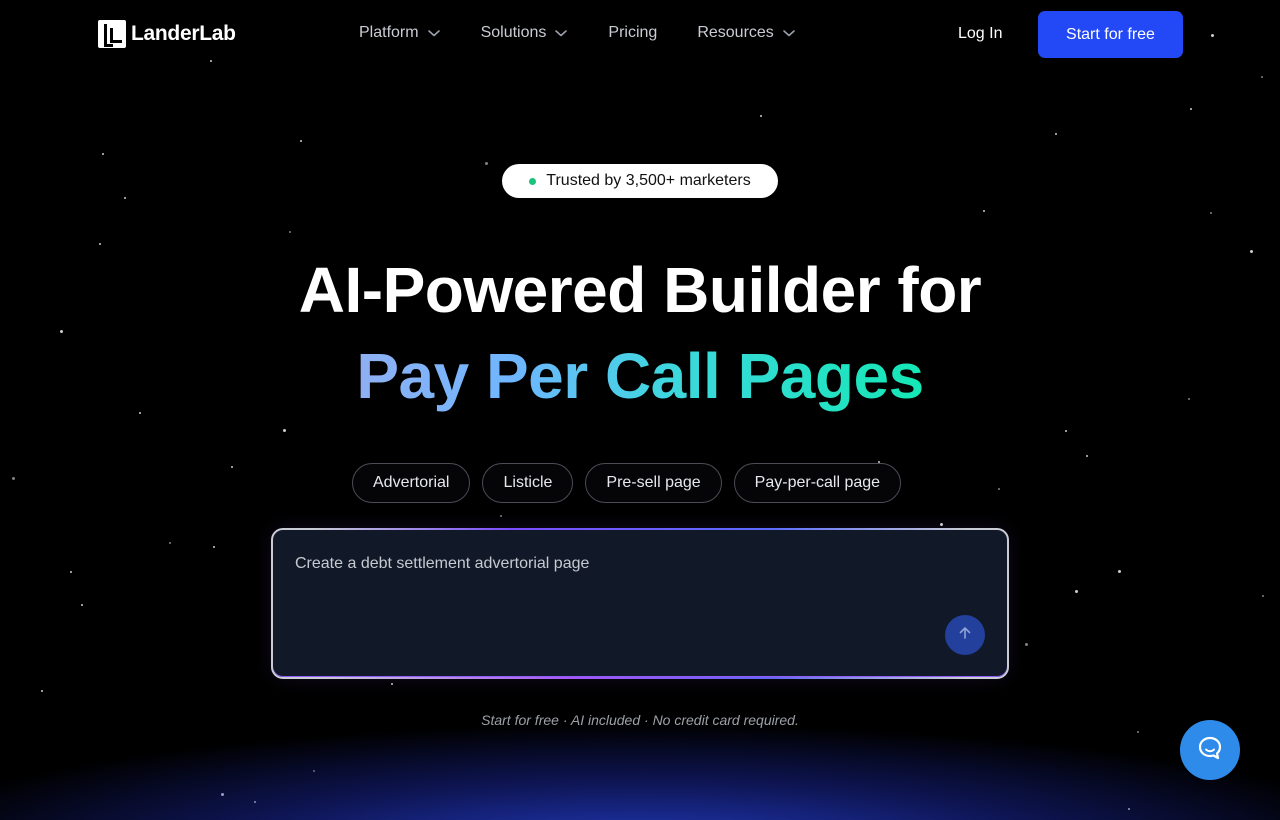  I want to click on prompt-box, so click(640, 603).